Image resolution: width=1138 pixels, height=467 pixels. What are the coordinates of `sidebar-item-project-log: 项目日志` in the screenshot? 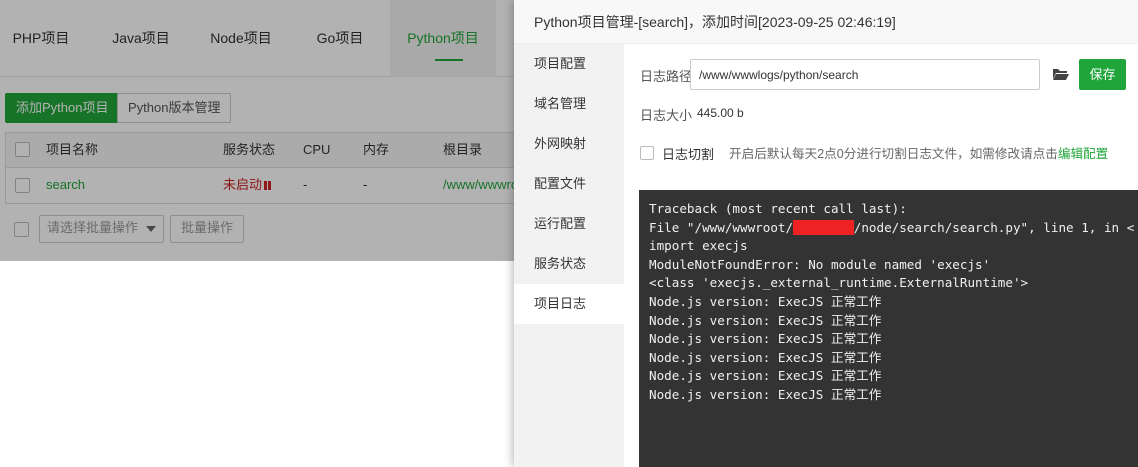 It's located at (569, 304).